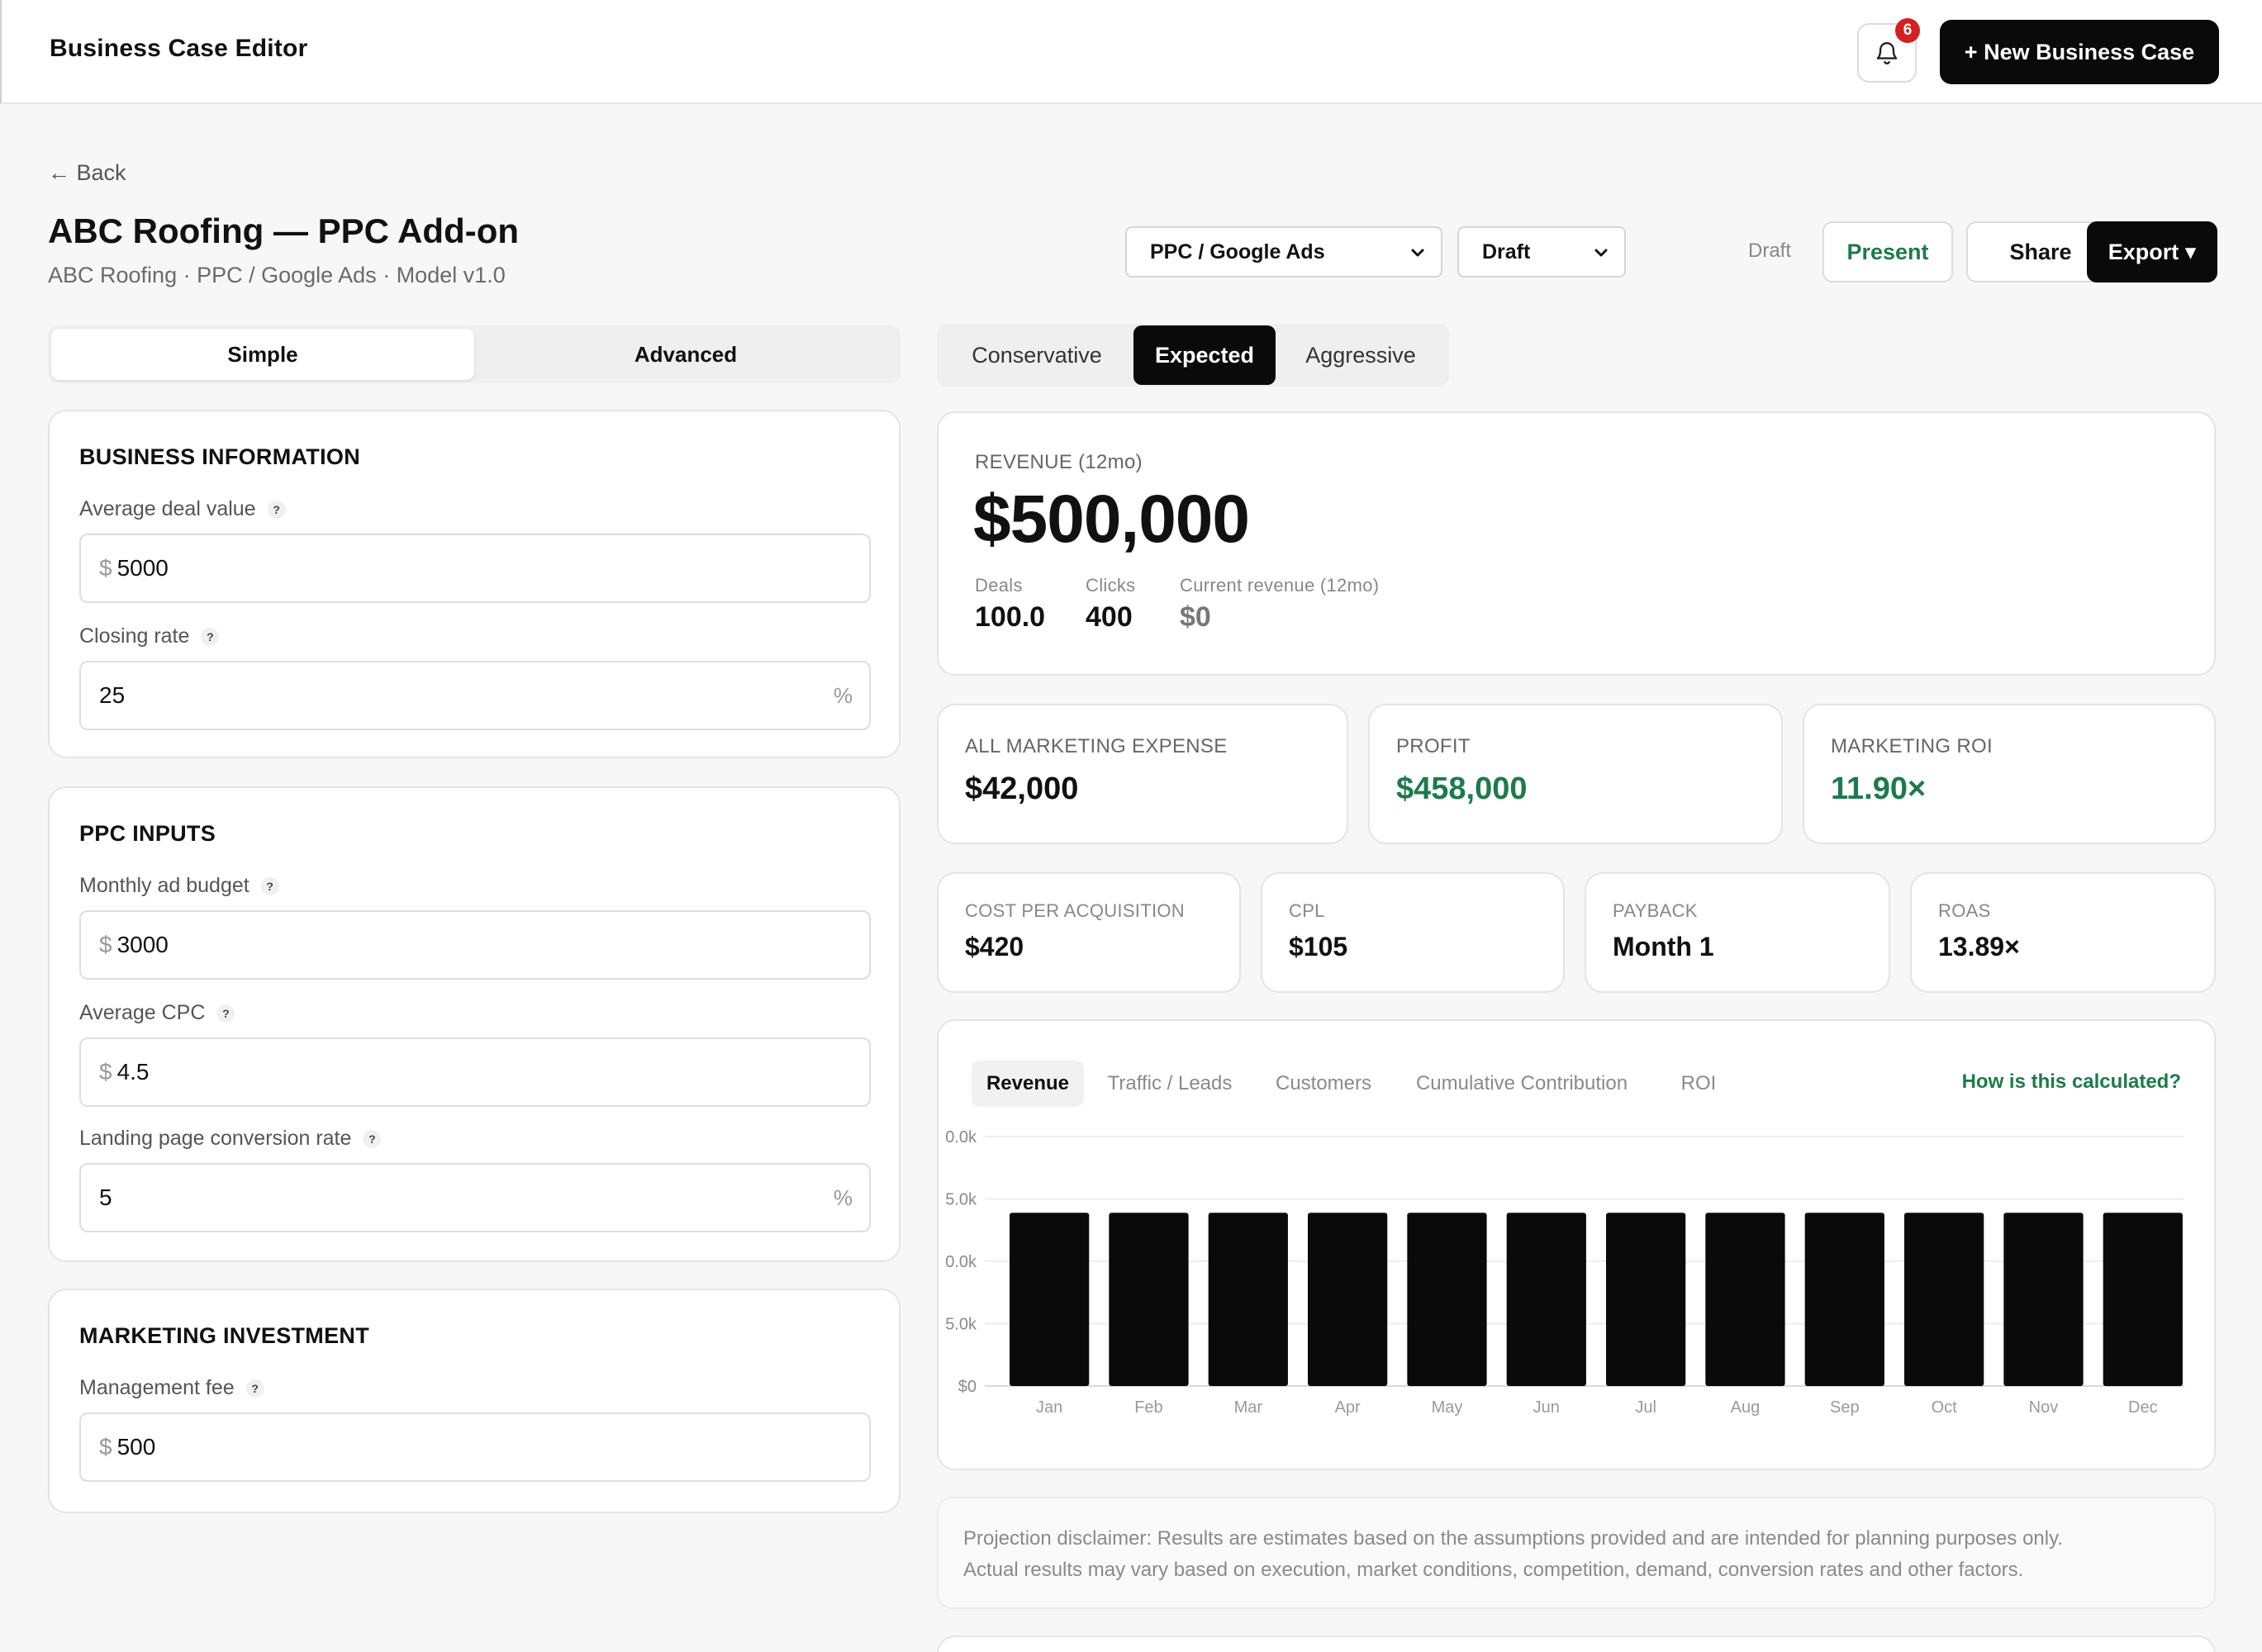 The height and width of the screenshot is (1652, 2262). What do you see at coordinates (167, 508) in the screenshot?
I see `field-label-text: Average deal value` at bounding box center [167, 508].